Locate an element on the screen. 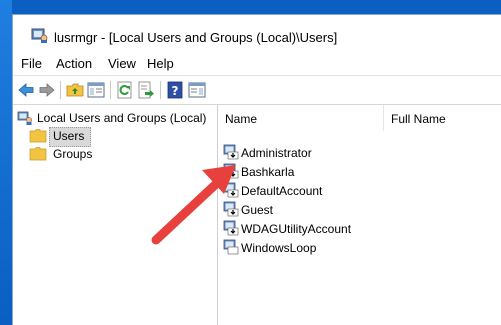 The height and width of the screenshot is (325, 501). menu-bar: File Action View Help is located at coordinates (257, 63).